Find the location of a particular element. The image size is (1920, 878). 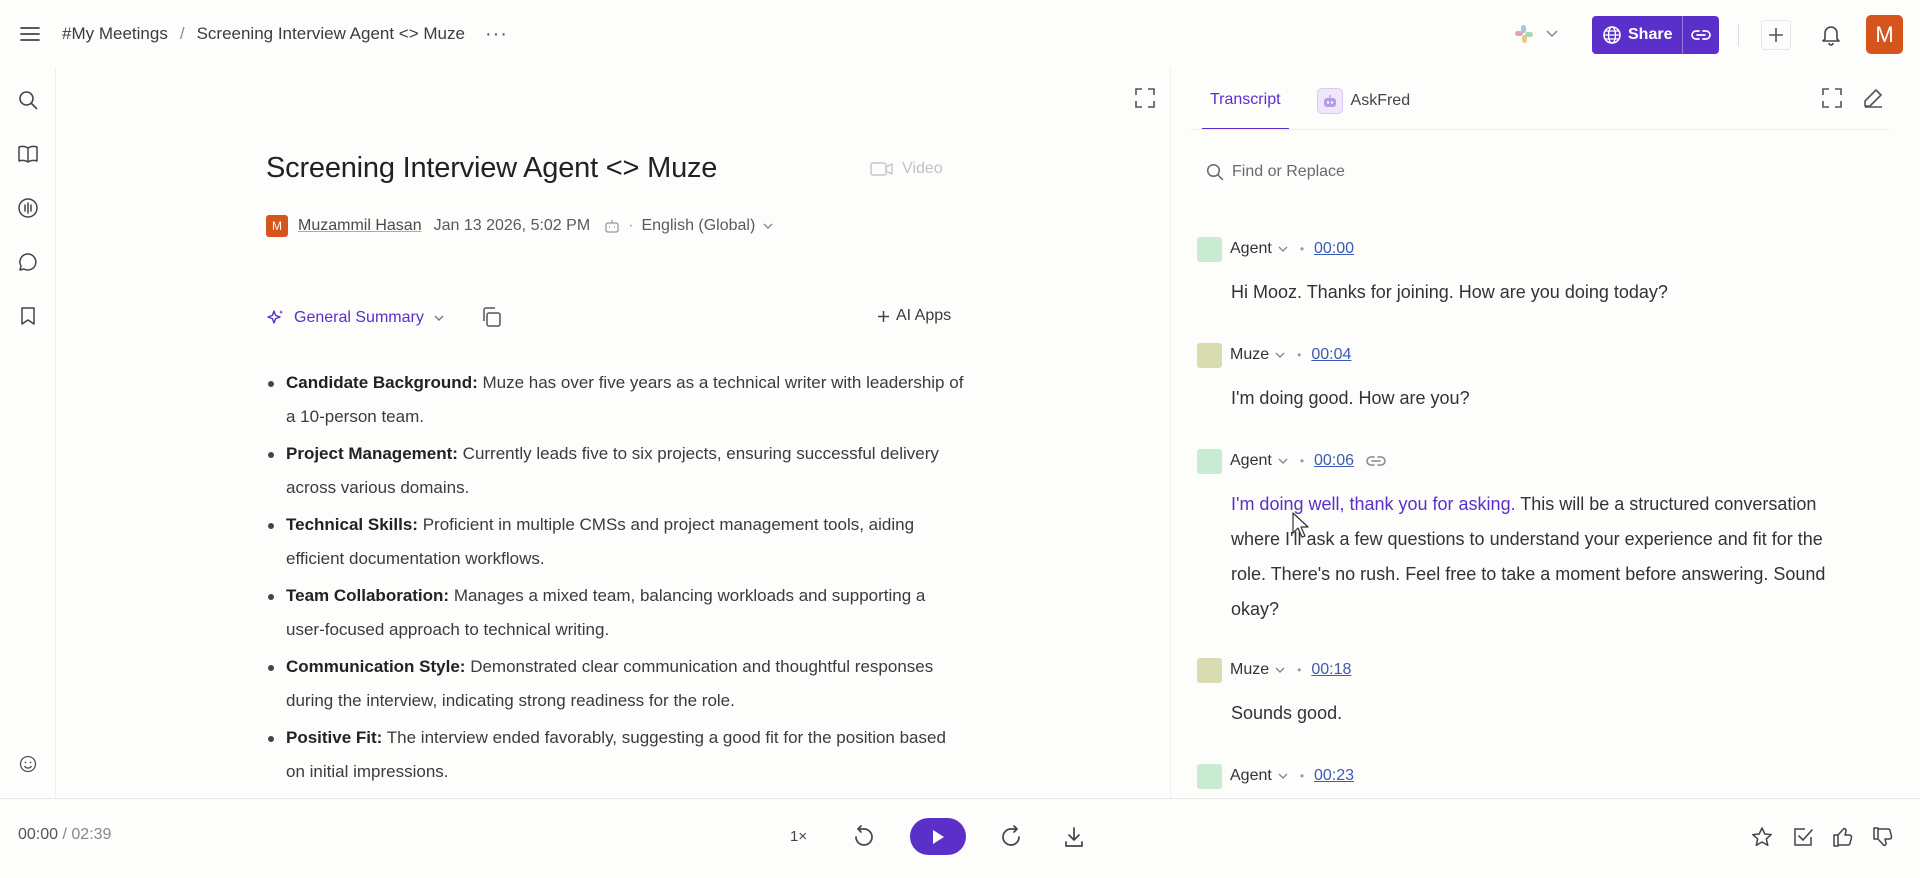

add-button is located at coordinates (1776, 35).